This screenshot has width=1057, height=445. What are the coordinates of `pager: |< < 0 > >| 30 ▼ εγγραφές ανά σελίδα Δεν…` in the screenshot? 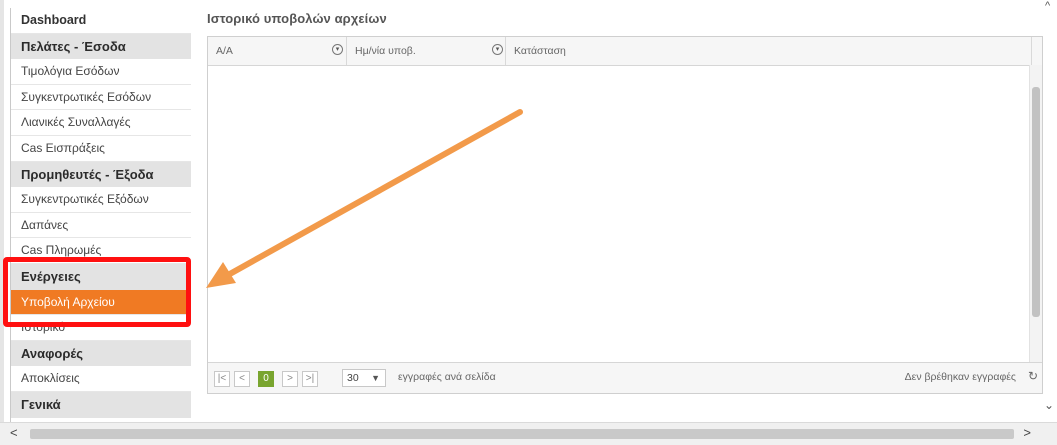 It's located at (625, 377).